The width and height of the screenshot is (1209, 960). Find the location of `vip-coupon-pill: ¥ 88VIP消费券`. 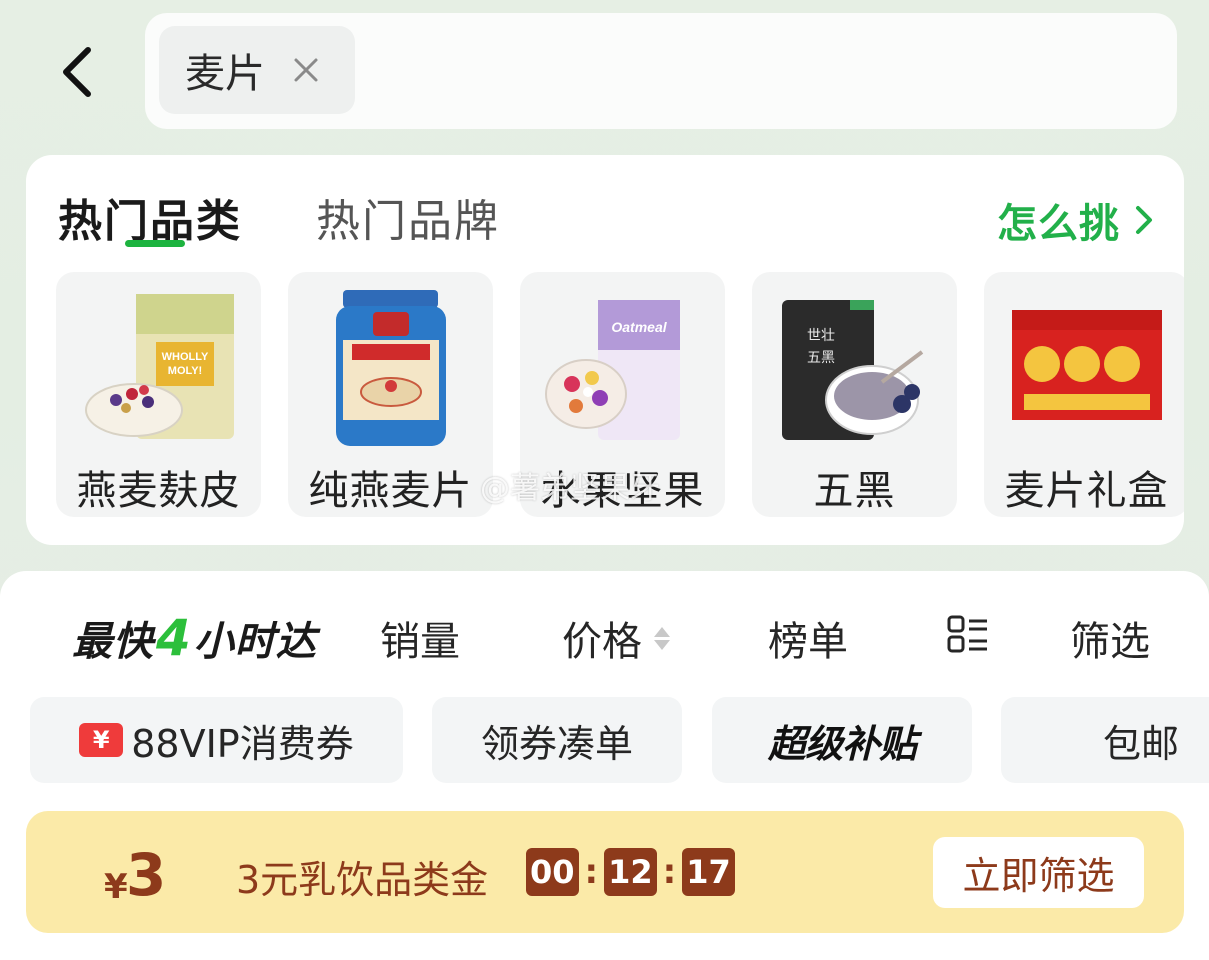

vip-coupon-pill: ¥ 88VIP消费券 is located at coordinates (216, 740).